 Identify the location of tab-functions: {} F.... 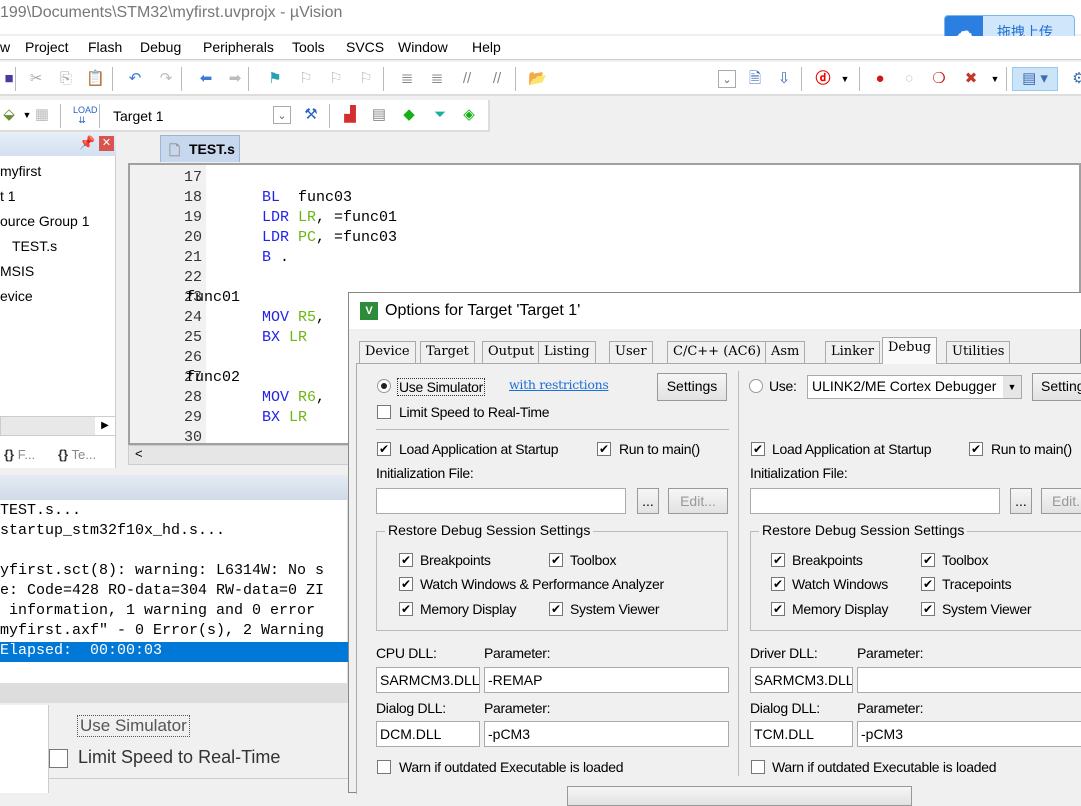
(19, 454).